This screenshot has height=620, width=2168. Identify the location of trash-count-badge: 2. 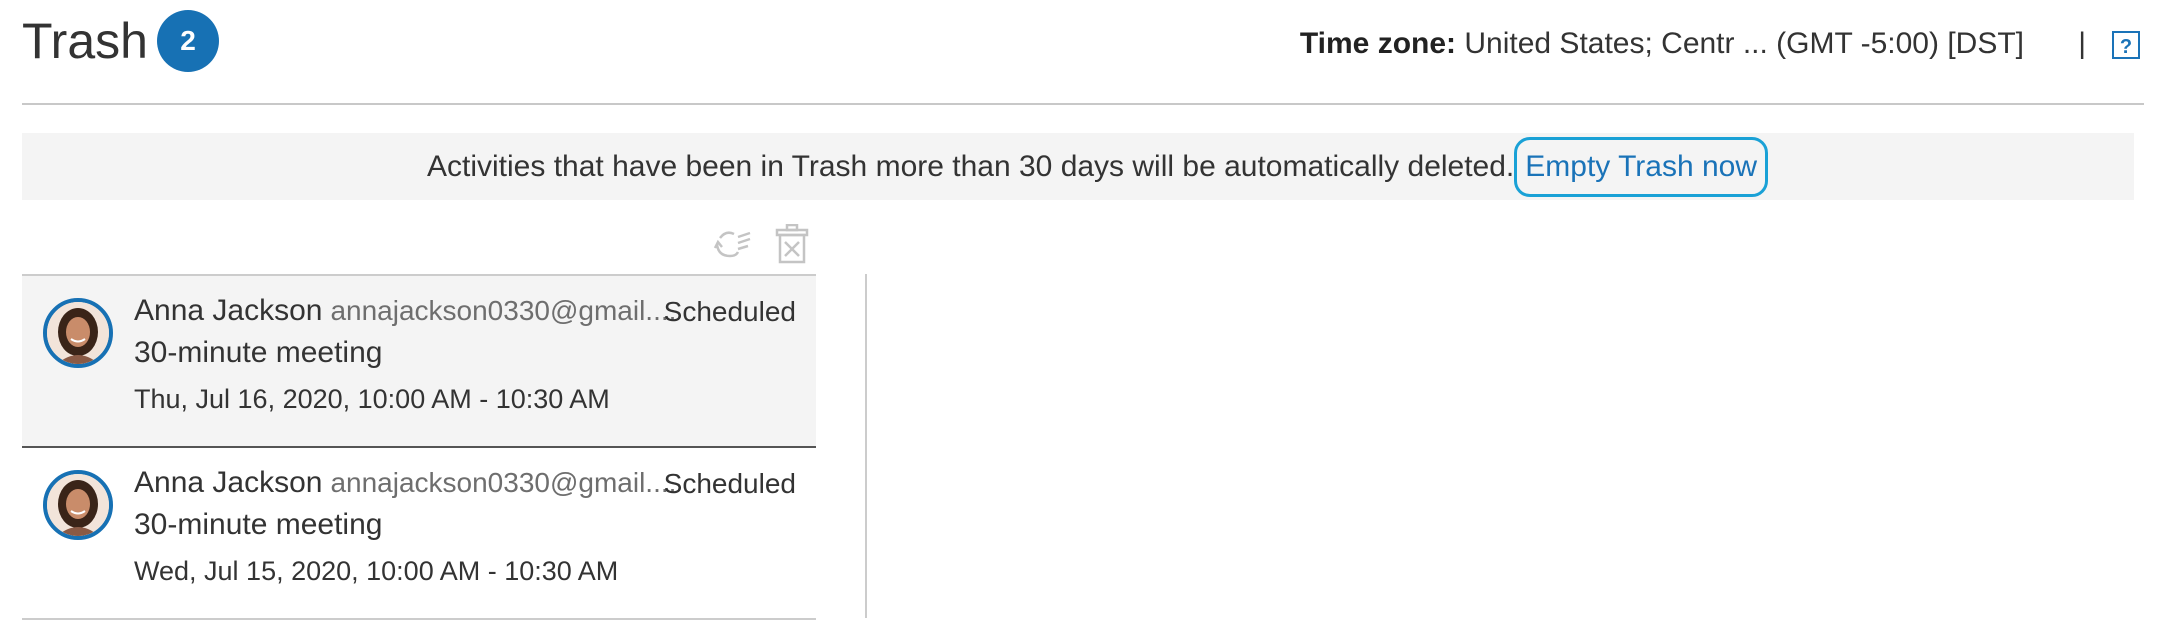
(188, 41).